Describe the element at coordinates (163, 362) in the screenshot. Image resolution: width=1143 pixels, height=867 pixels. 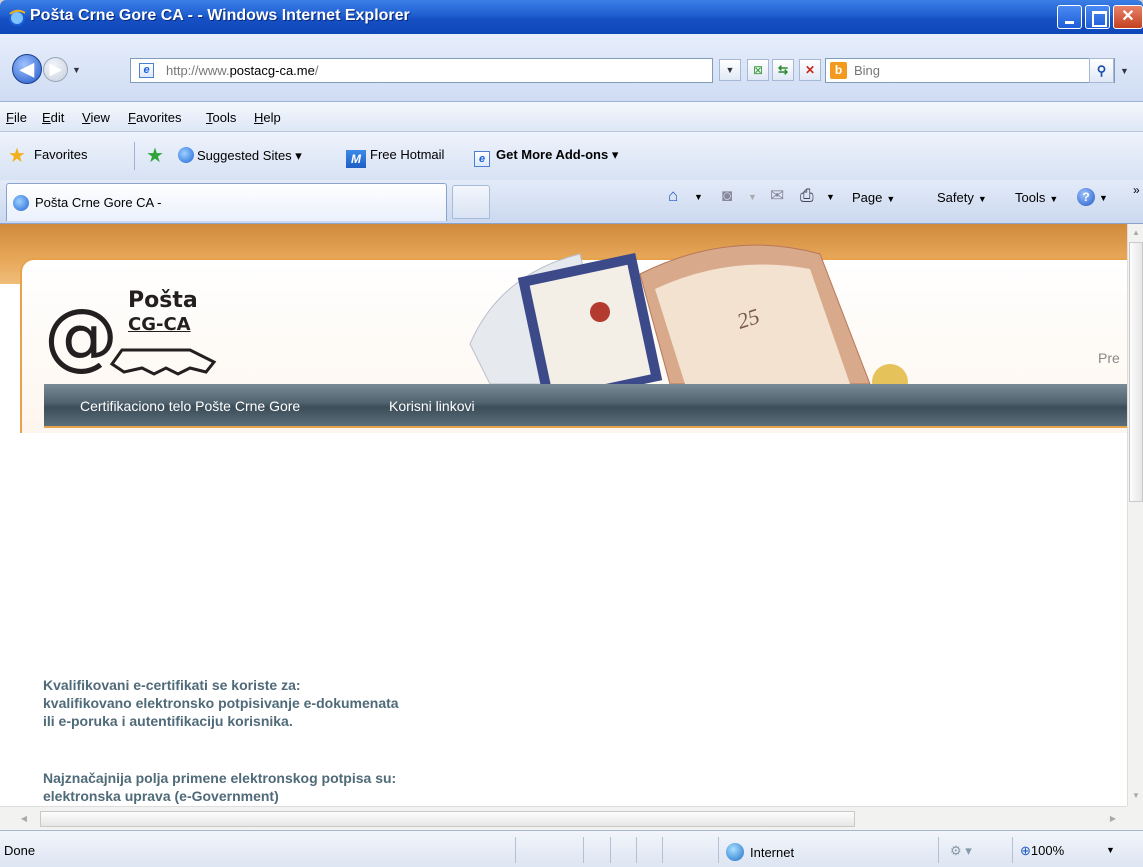
I see `key-icon` at that location.